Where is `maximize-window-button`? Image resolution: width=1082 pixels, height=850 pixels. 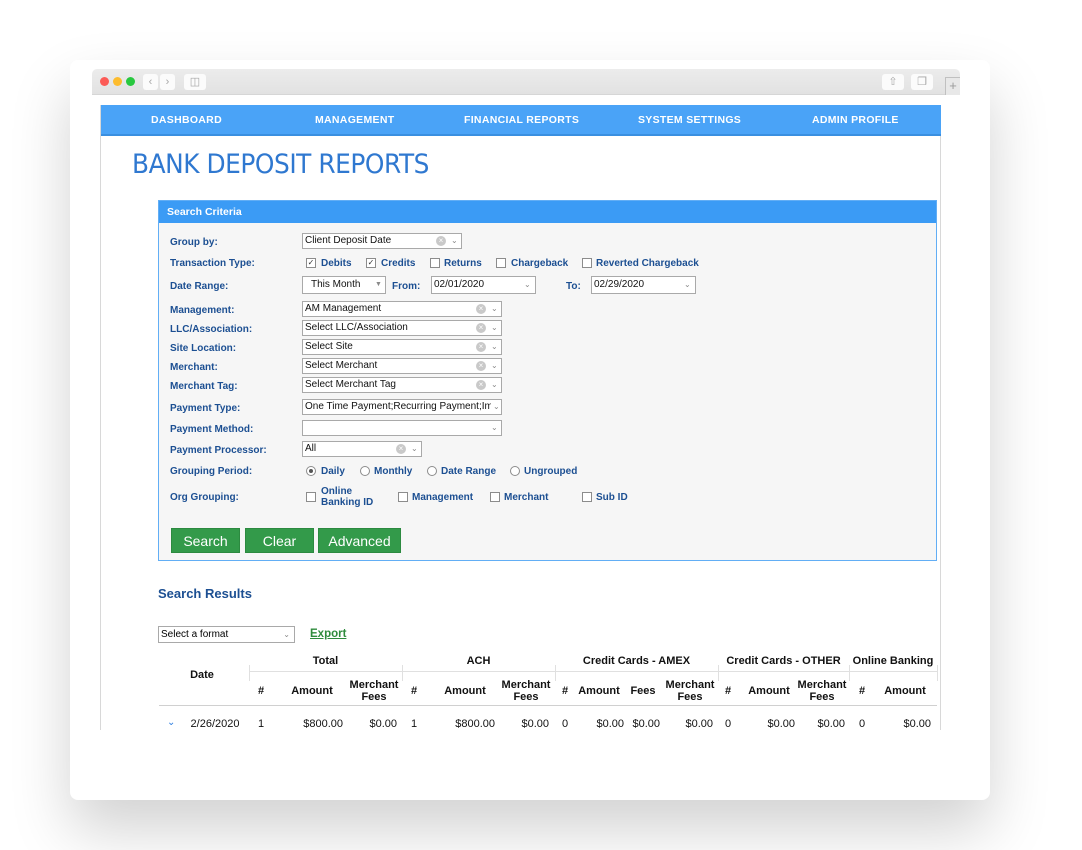
maximize-window-button is located at coordinates (130, 81).